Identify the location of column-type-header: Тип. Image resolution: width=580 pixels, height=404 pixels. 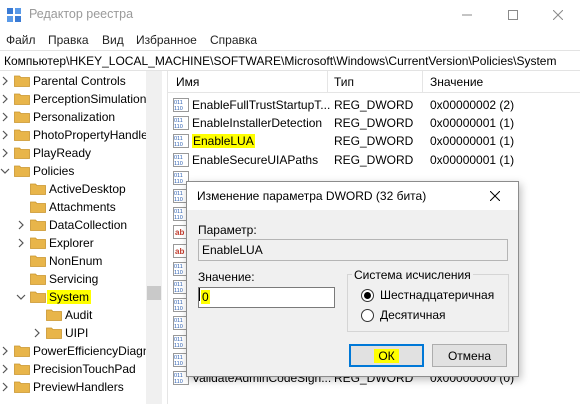
(344, 82).